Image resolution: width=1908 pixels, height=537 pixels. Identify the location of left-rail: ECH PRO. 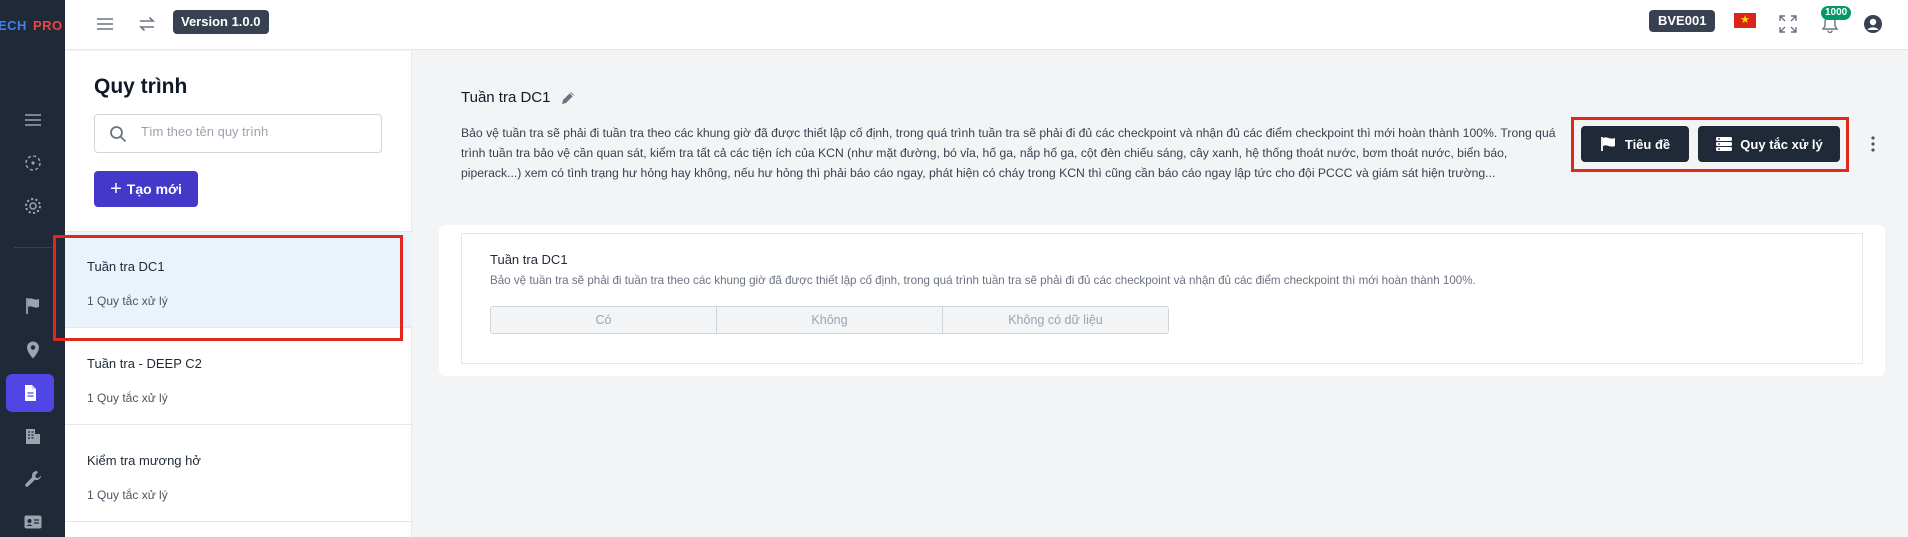
(32, 268).